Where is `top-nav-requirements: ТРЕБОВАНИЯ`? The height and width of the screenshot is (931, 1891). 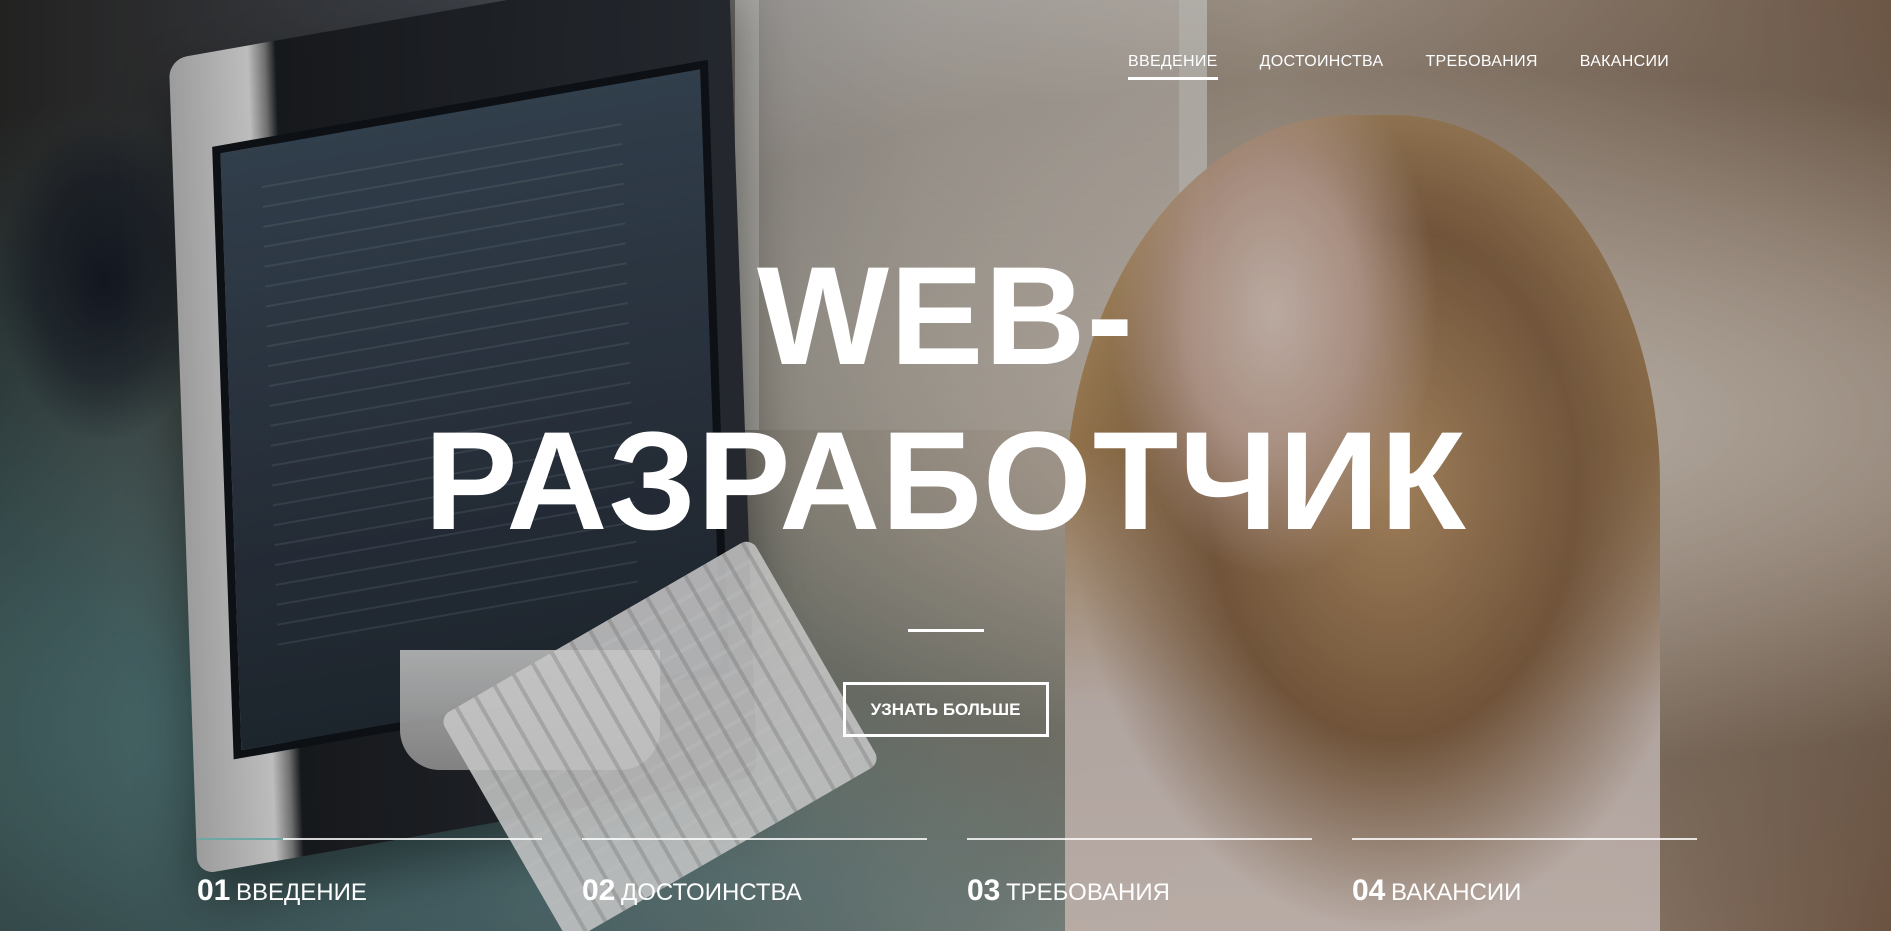
top-nav-requirements: ТРЕБОВАНИЯ is located at coordinates (1481, 67).